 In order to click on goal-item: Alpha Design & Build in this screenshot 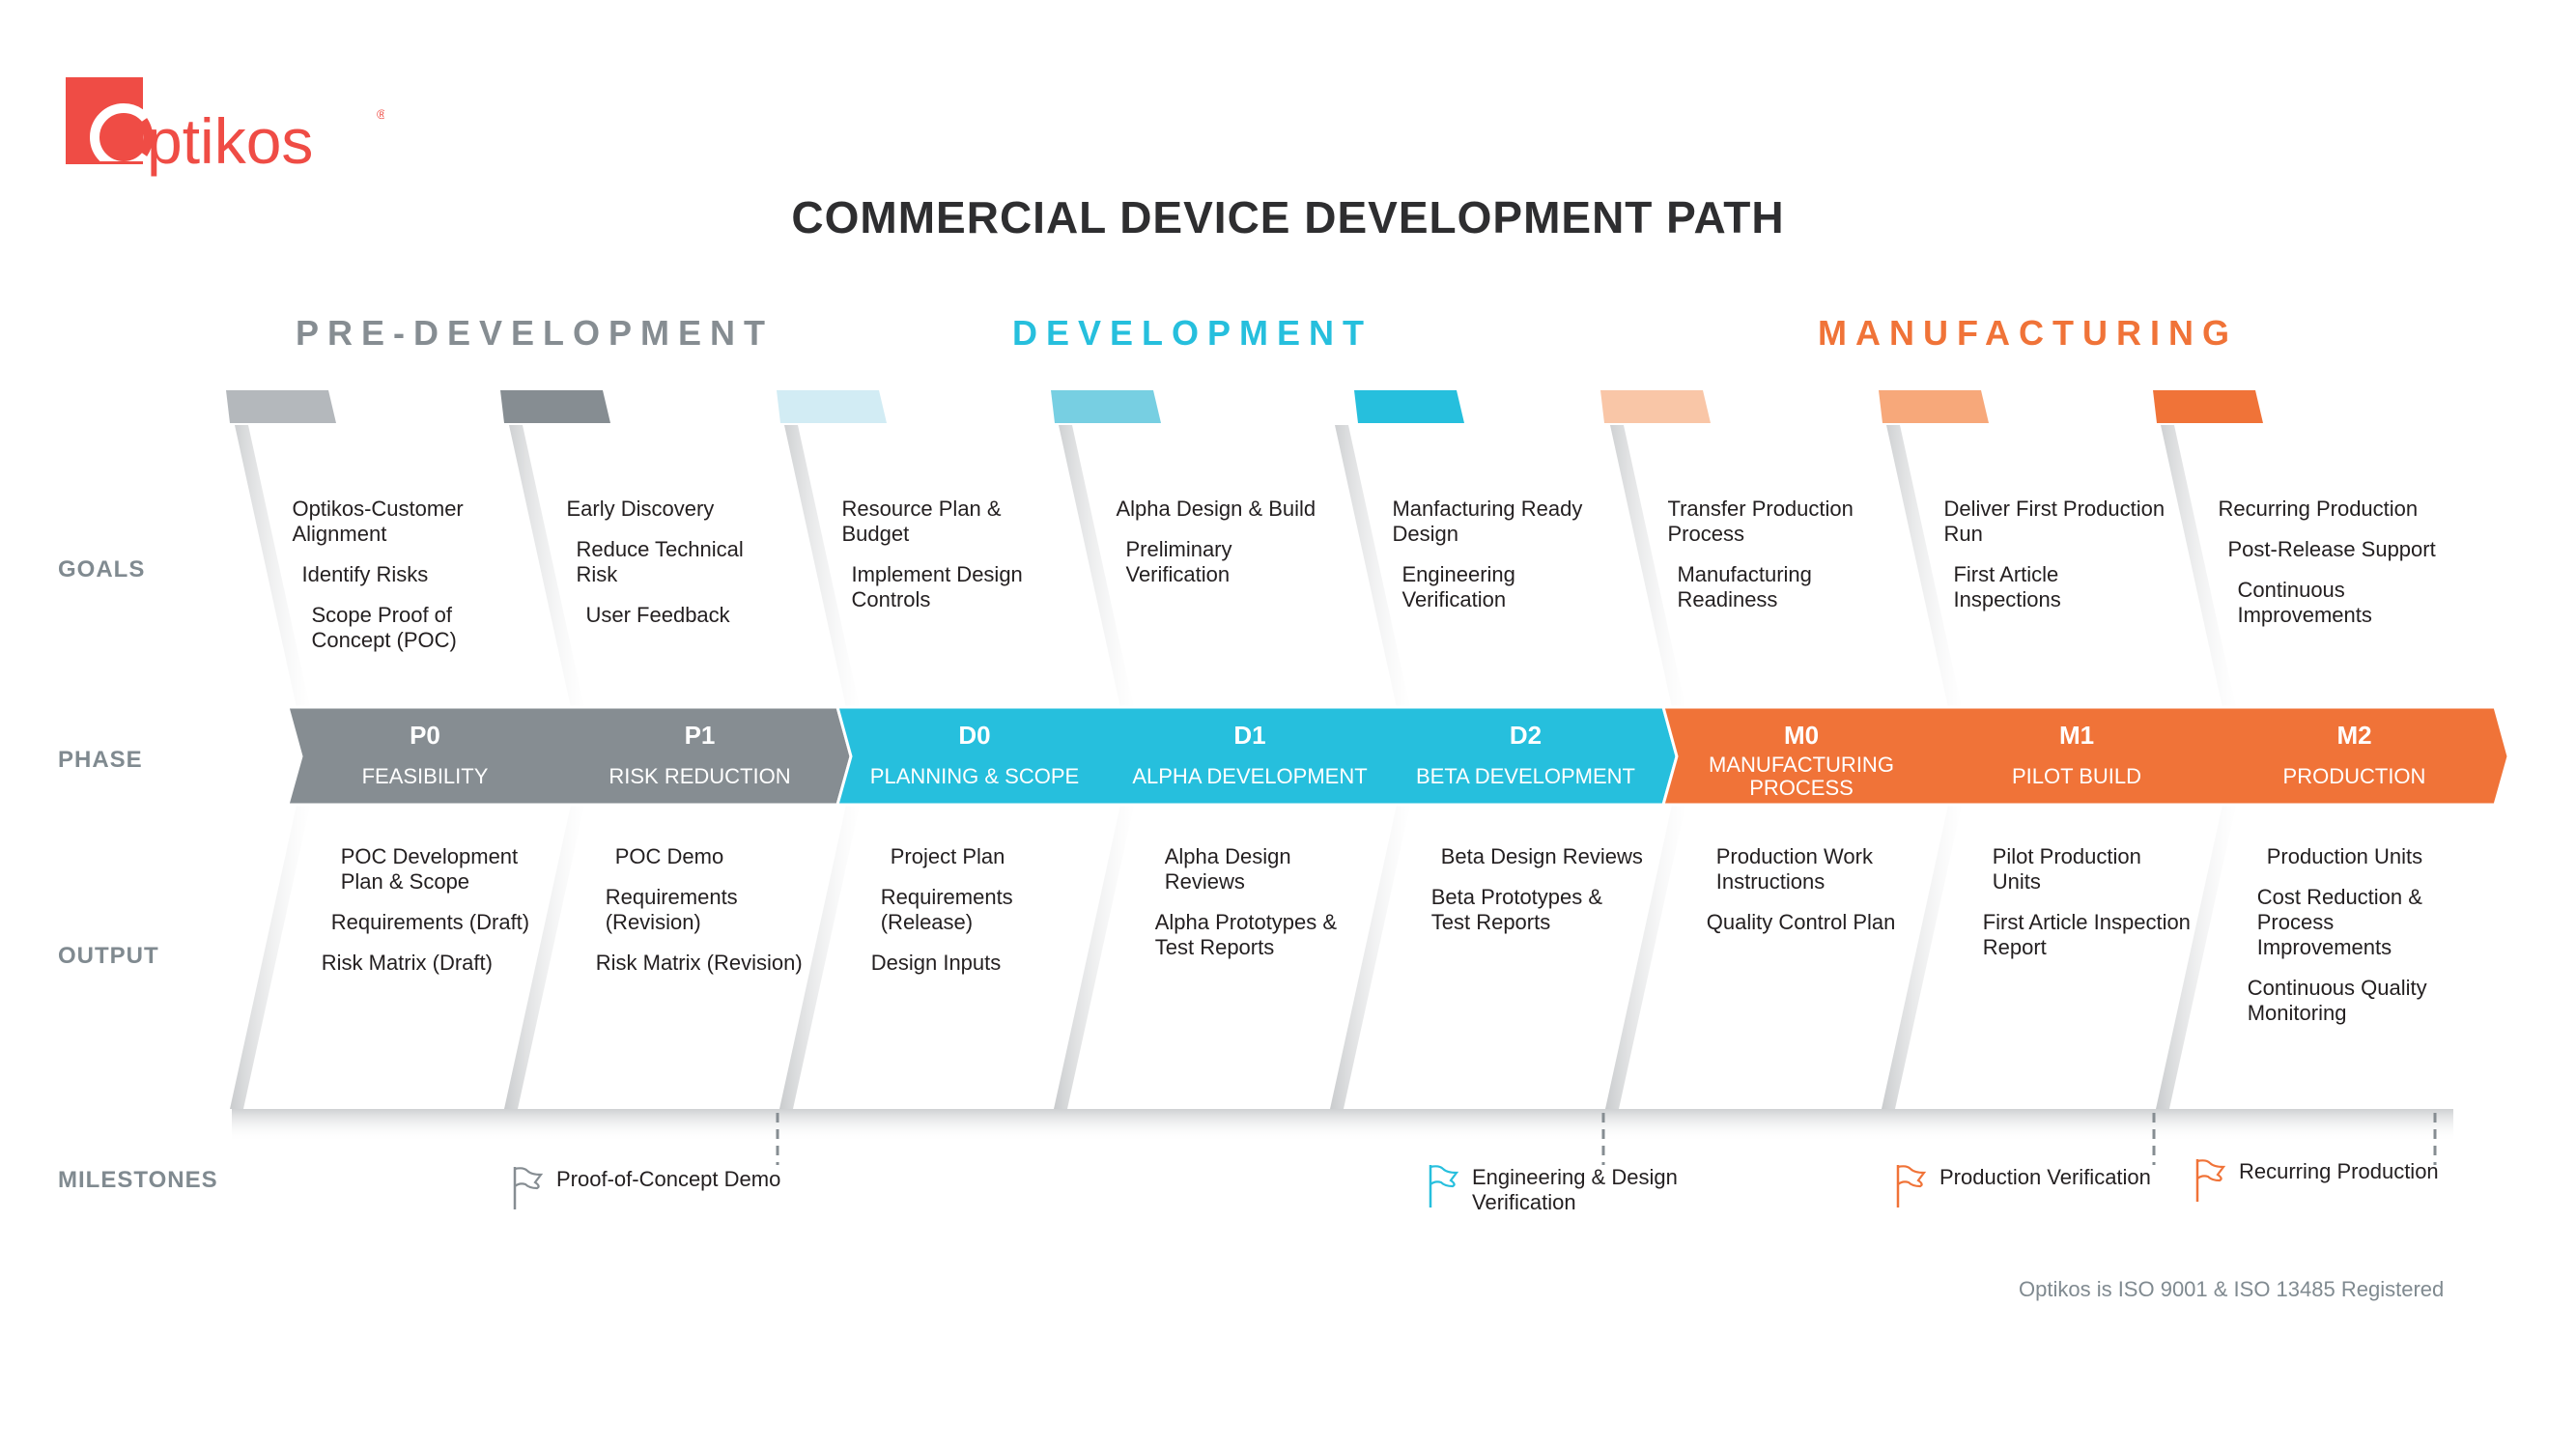, I will do `click(1216, 509)`.